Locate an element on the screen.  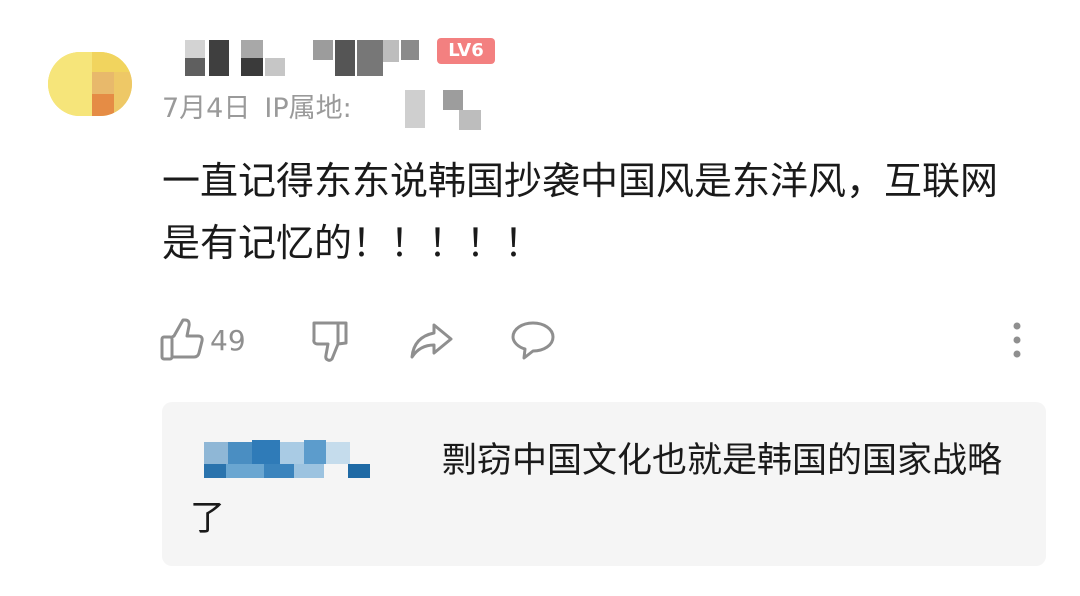
thumbs-up-icon is located at coordinates (182, 339).